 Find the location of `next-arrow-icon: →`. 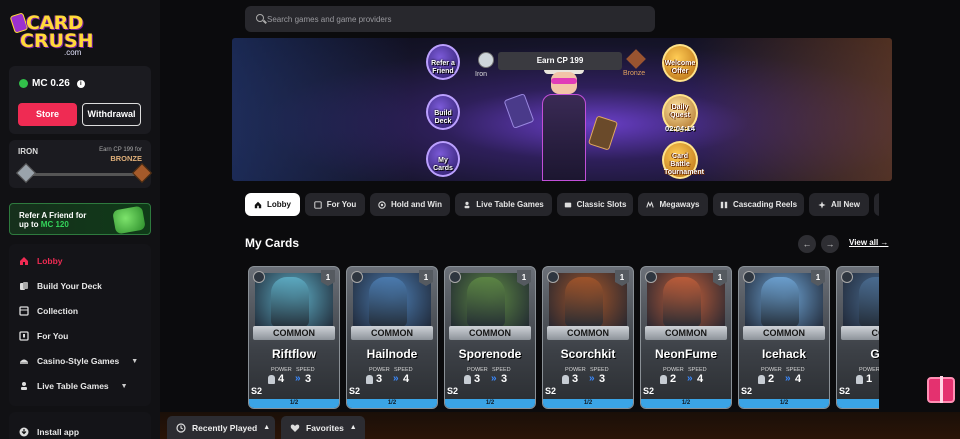

next-arrow-icon: → is located at coordinates (830, 244).